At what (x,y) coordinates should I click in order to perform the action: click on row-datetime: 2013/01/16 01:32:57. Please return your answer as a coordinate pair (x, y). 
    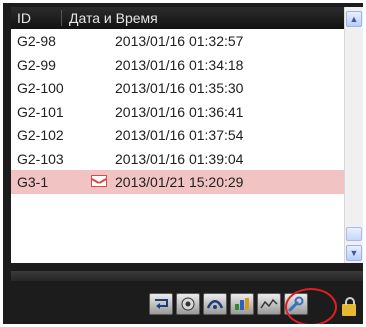
    Looking at the image, I should click on (179, 41).